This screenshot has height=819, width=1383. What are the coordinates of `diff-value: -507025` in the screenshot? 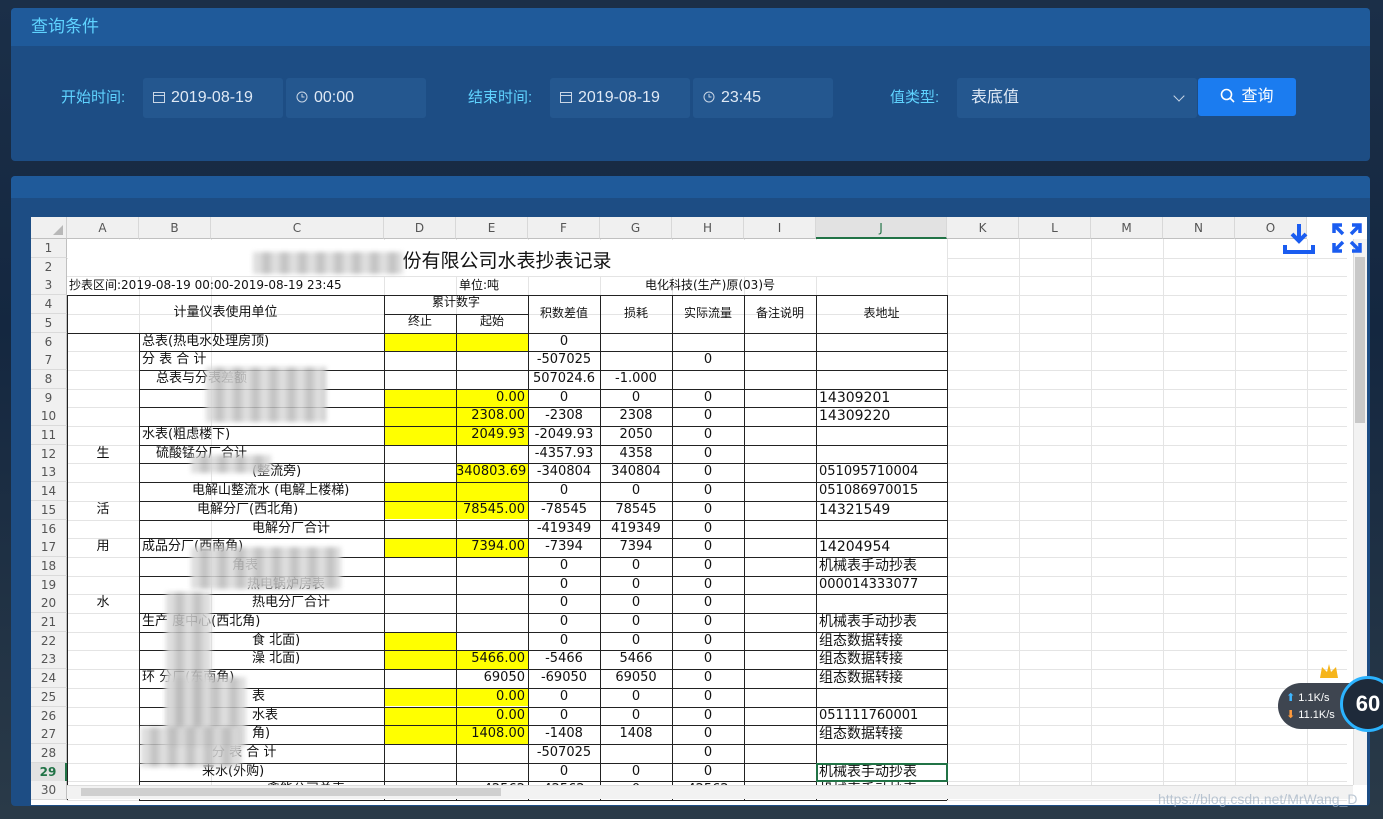 It's located at (564, 753).